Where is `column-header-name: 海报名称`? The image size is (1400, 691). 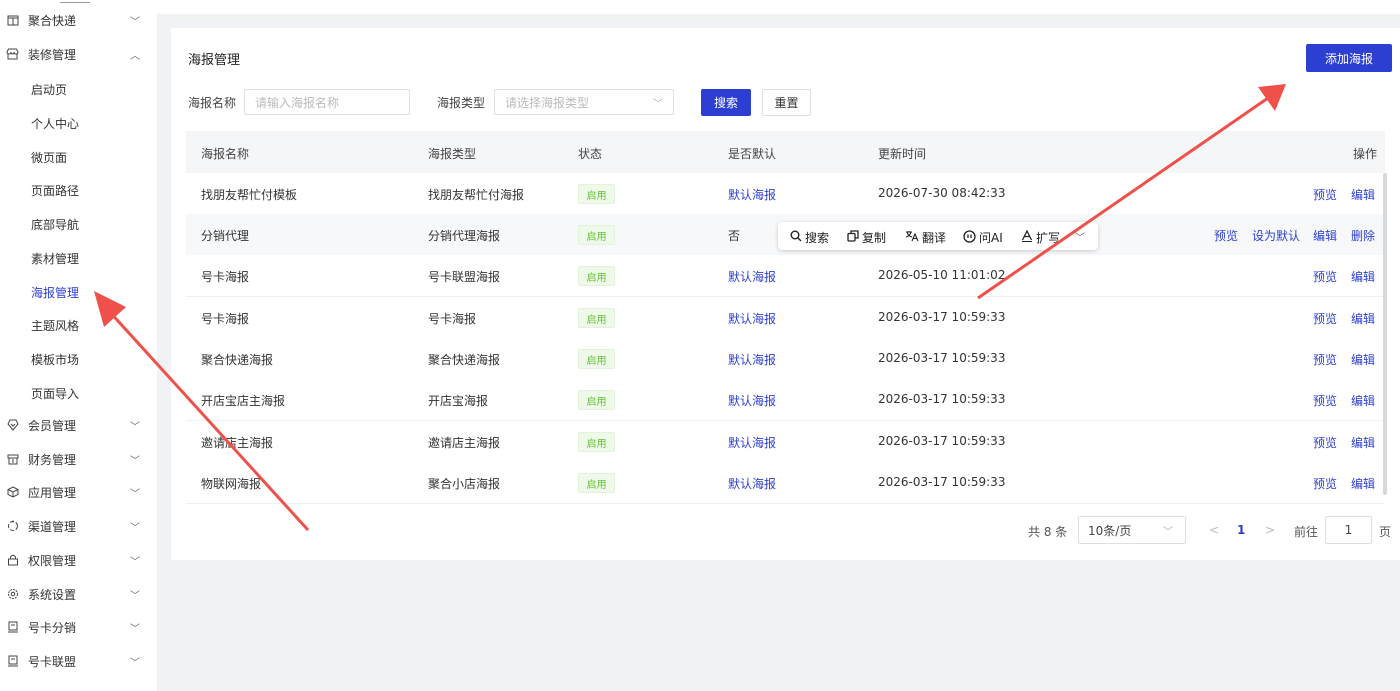 column-header-name: 海报名称 is located at coordinates (225, 154).